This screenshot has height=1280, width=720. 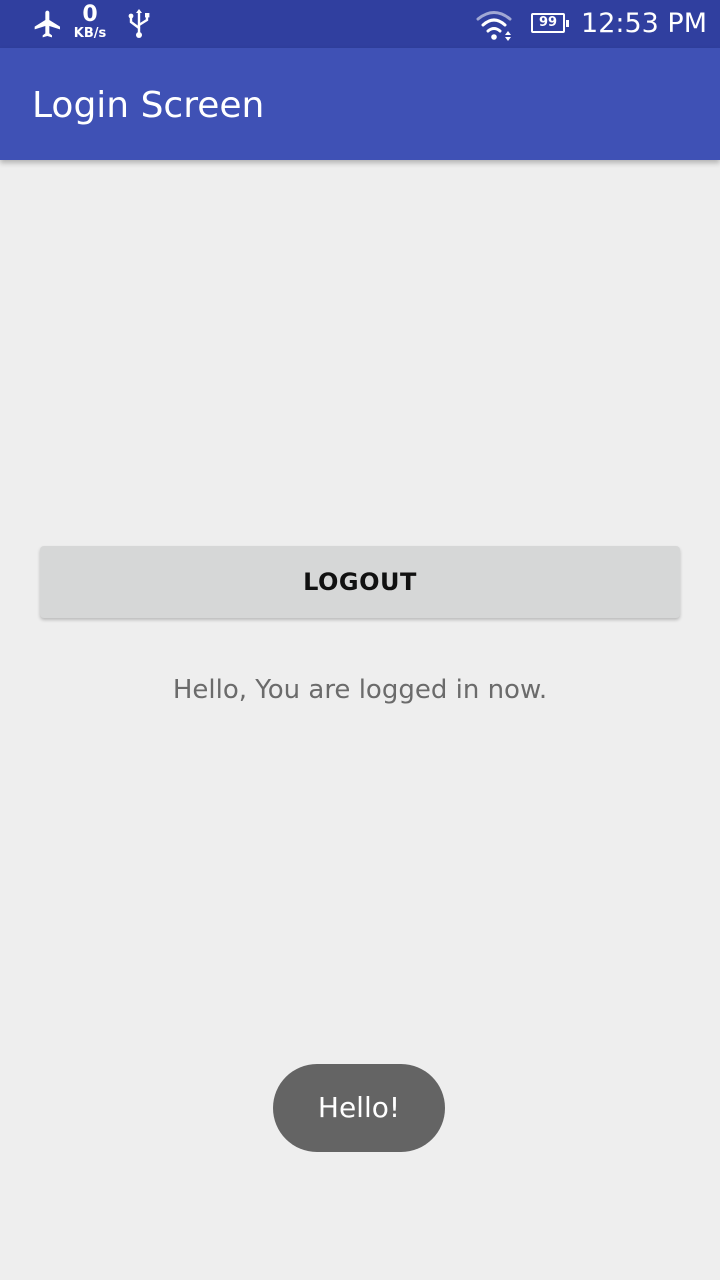 I want to click on battery-icon: 99, so click(x=550, y=23).